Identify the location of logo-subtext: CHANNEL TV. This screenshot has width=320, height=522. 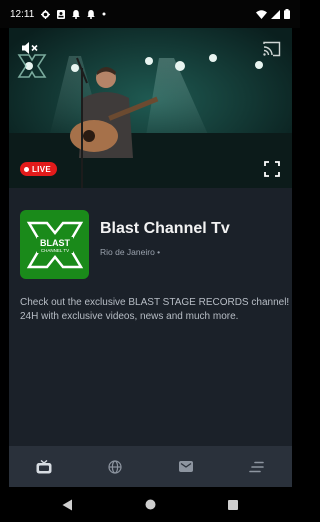
(54, 250).